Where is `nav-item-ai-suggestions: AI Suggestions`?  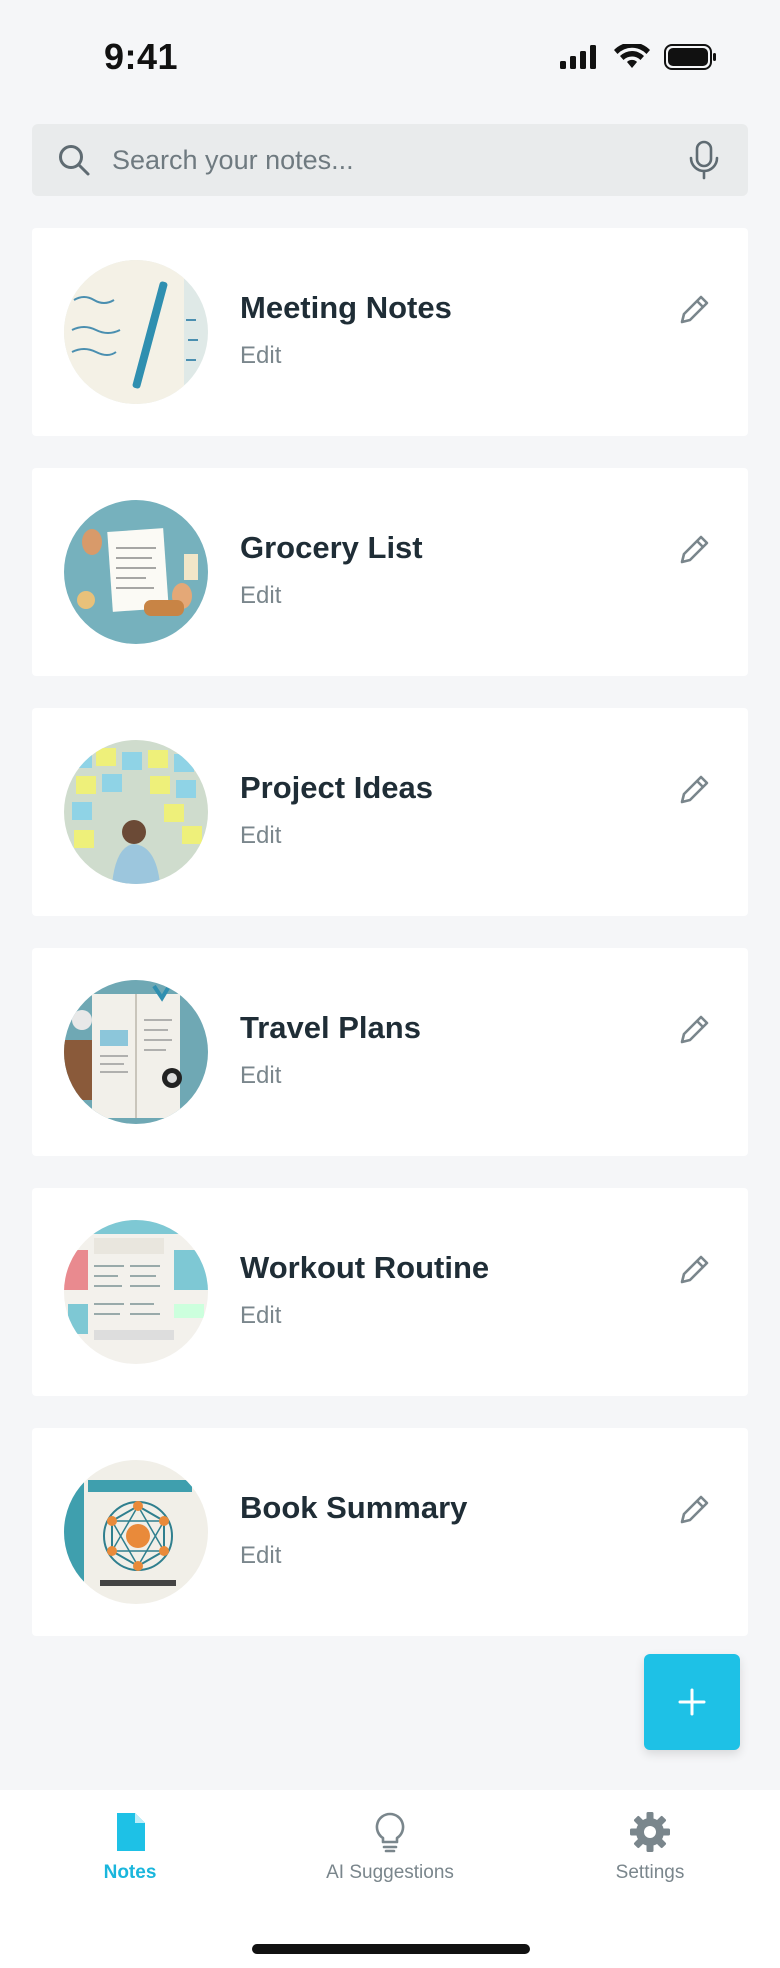 nav-item-ai-suggestions: AI Suggestions is located at coordinates (390, 1847).